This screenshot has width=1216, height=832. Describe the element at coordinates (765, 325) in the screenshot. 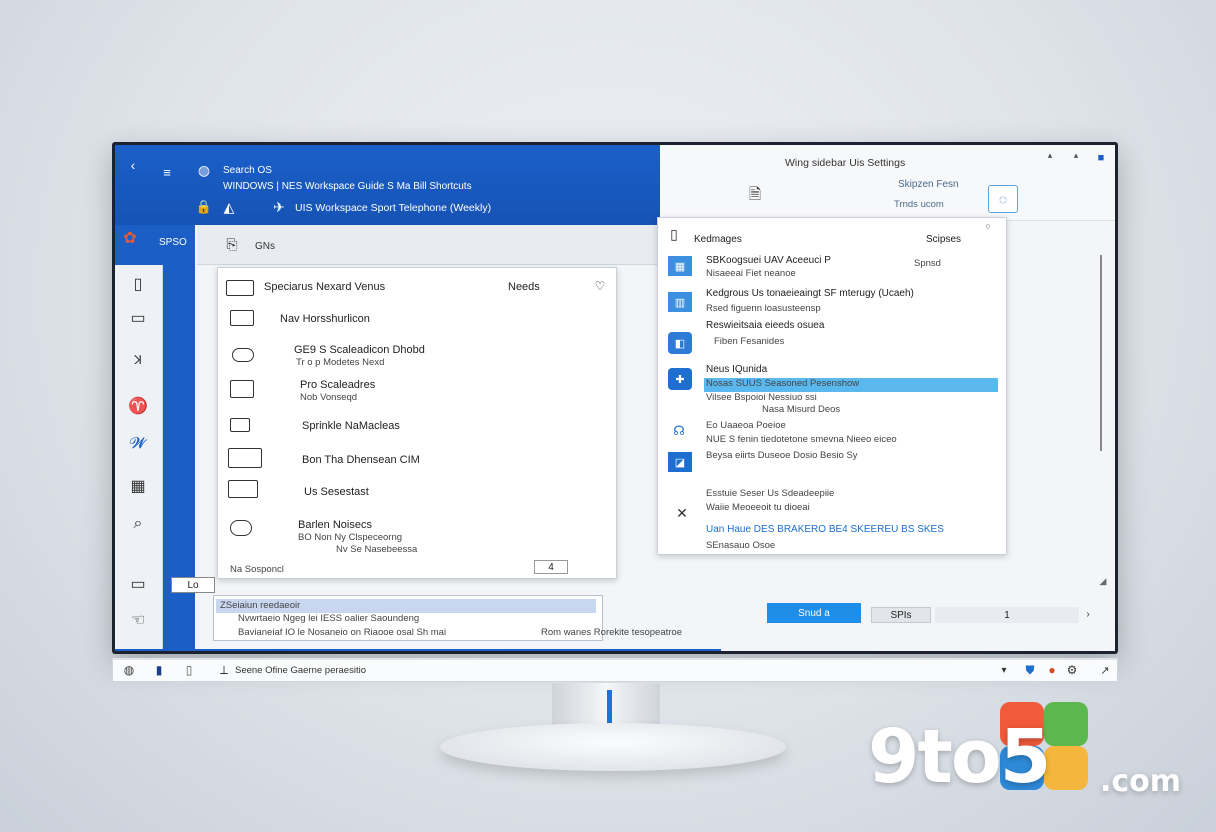

I see `right-row-title: Reswieitsaia eieeds osuea` at that location.